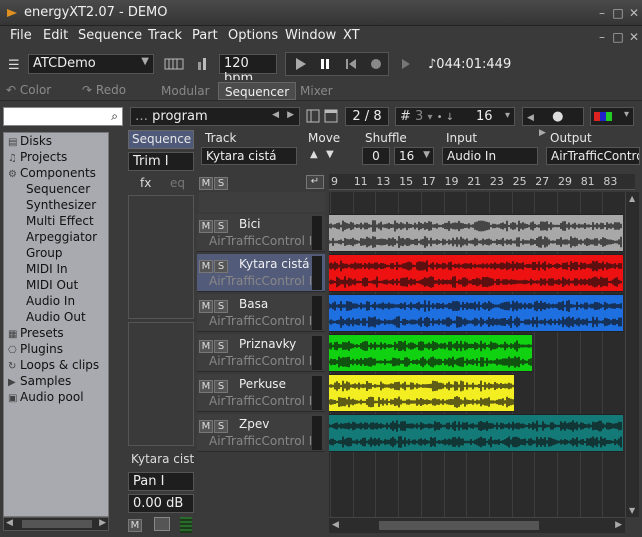 The width and height of the screenshot is (642, 537). What do you see at coordinates (110, 35) in the screenshot?
I see `menu-sequence: Sequence` at bounding box center [110, 35].